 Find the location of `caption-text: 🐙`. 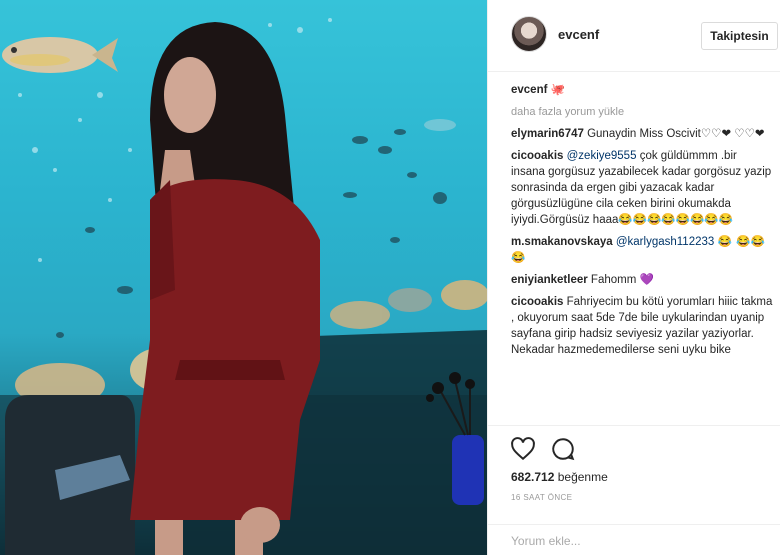

caption-text: 🐙 is located at coordinates (557, 90).